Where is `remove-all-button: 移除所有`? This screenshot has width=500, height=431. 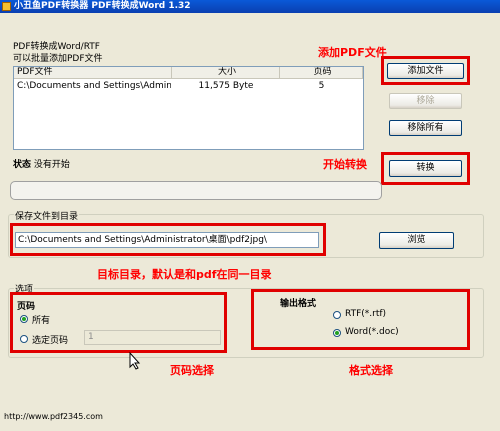 remove-all-button: 移除所有 is located at coordinates (425, 128).